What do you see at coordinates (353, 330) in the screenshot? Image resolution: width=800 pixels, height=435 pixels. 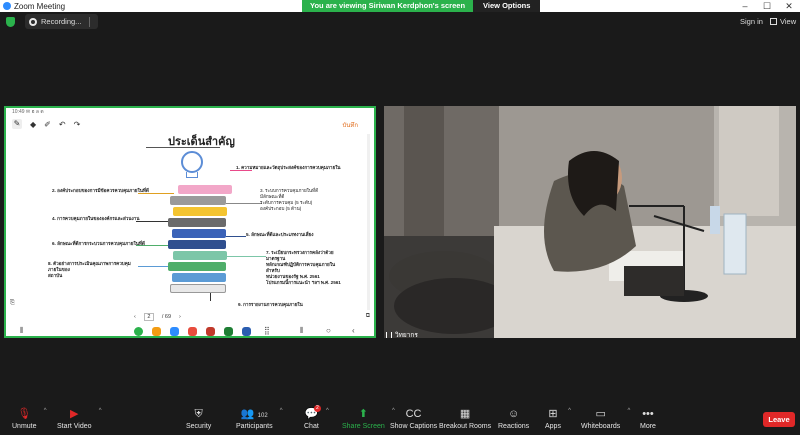 I see `recents-nav-icon: ‹` at bounding box center [353, 330].